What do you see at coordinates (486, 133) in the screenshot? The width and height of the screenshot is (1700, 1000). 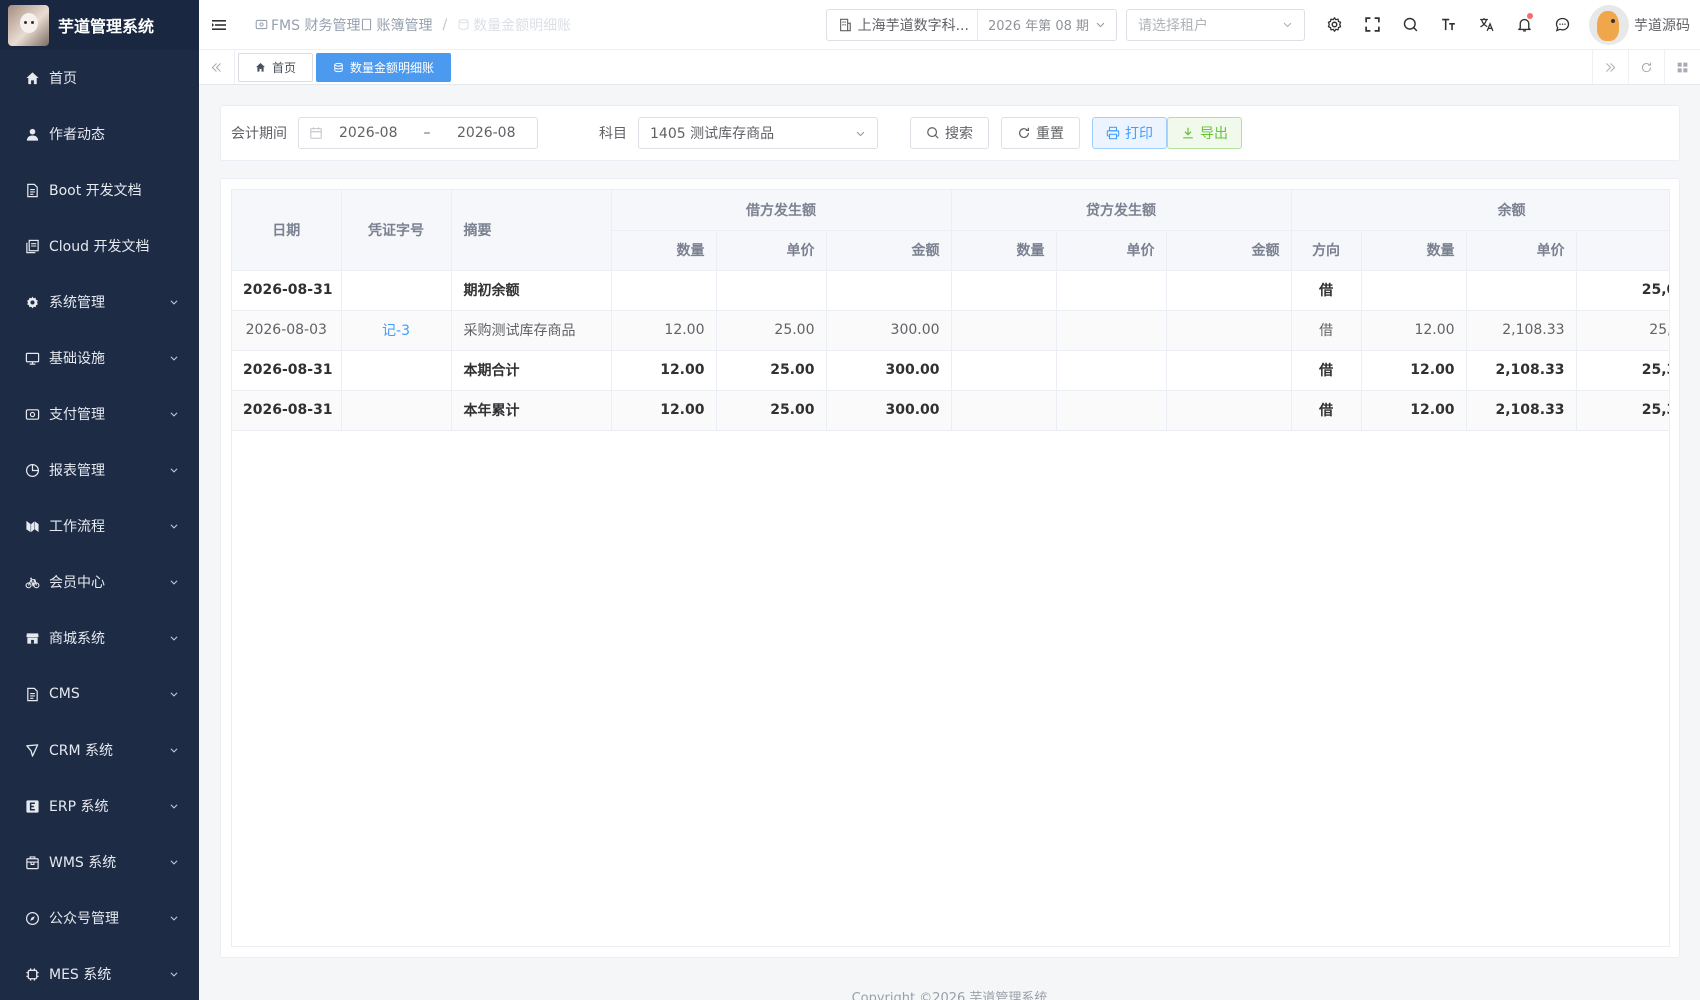 I see `period-end: 2026-08` at bounding box center [486, 133].